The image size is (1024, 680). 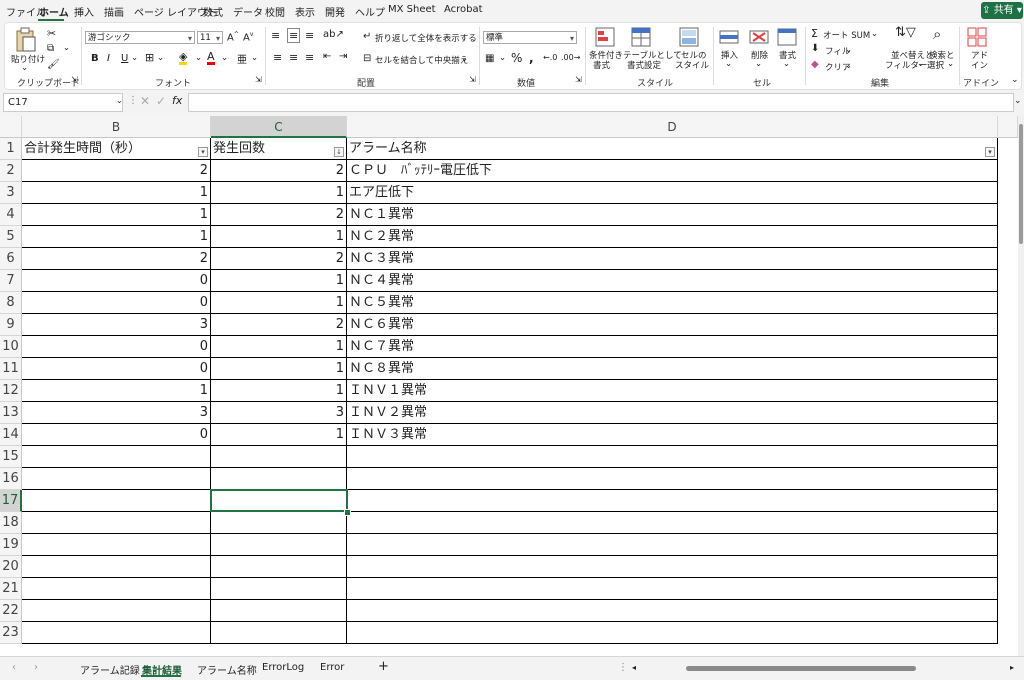 What do you see at coordinates (472, 79) in the screenshot?
I see `alignment-launcher-icon: ⇲` at bounding box center [472, 79].